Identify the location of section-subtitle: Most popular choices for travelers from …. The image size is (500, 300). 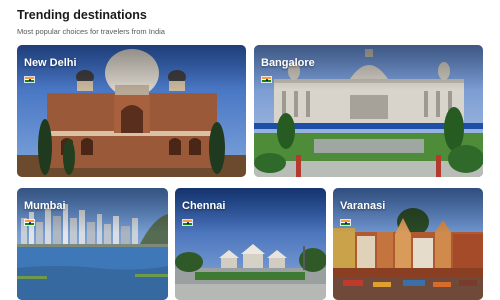
(91, 31).